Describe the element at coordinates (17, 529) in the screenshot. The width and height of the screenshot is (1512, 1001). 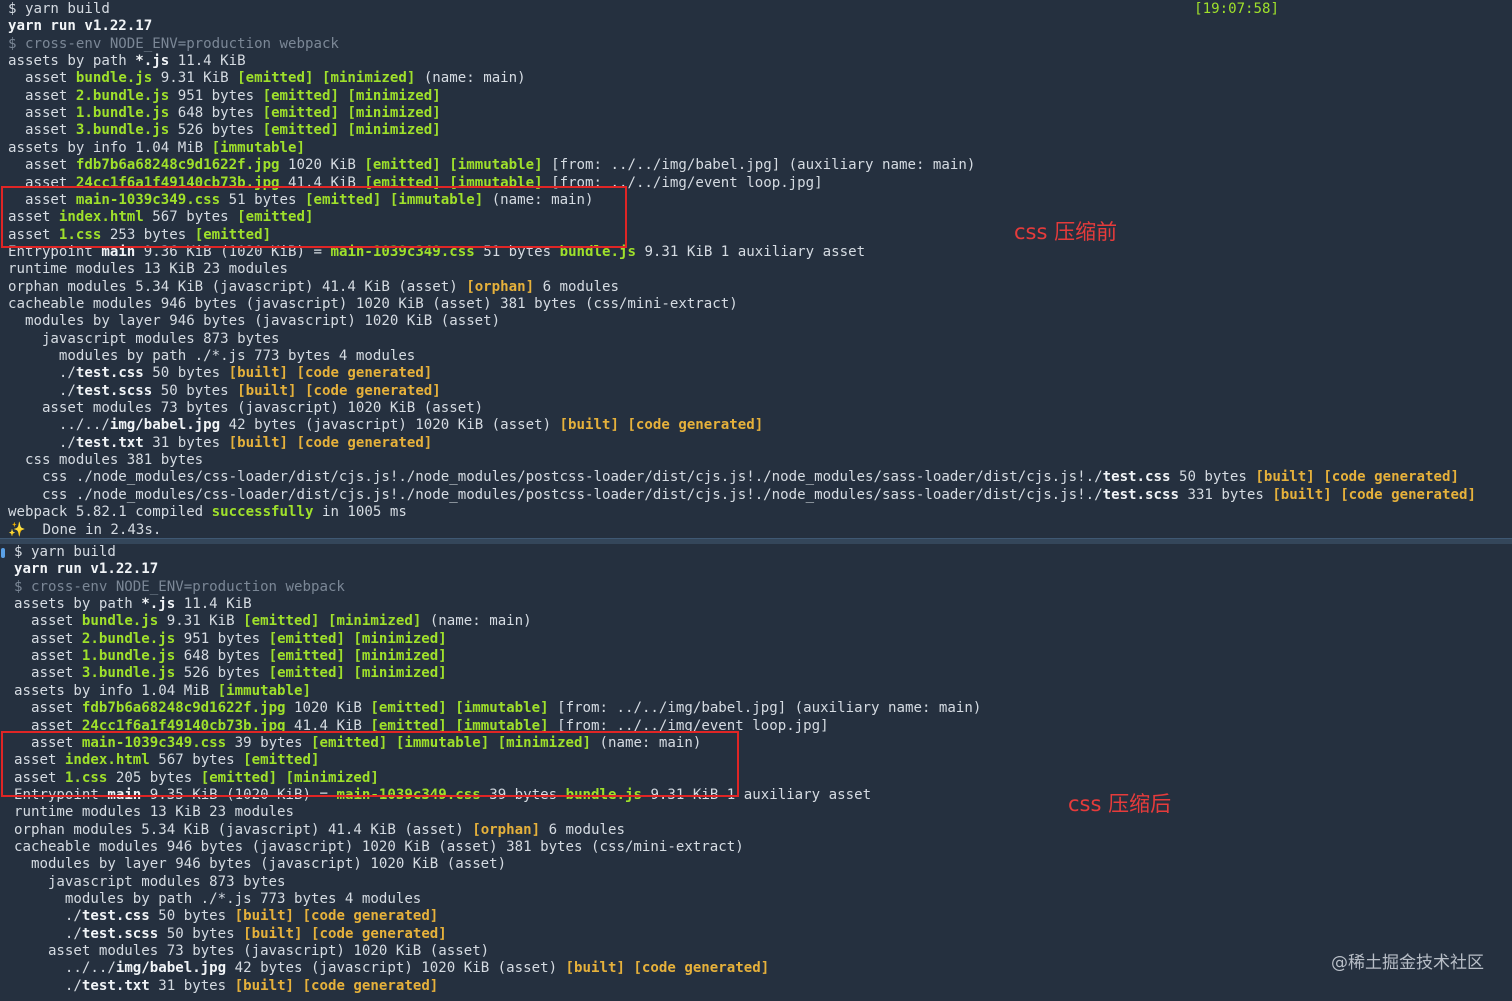
I see `output-text: ✨` at that location.